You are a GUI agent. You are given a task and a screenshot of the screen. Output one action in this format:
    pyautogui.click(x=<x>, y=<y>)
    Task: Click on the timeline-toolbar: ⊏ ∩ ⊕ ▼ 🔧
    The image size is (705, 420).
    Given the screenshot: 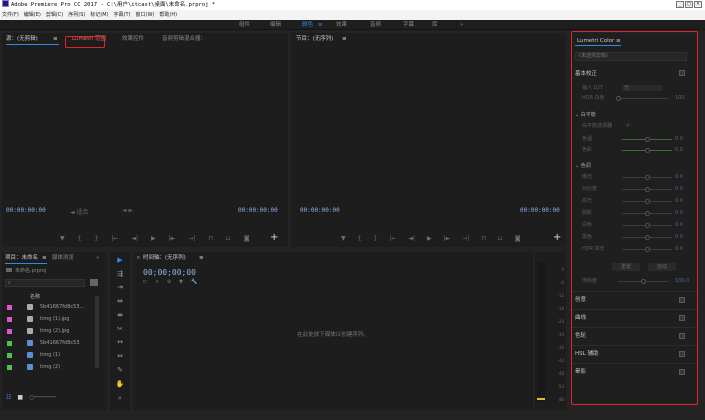 What is the action you would take?
    pyautogui.click(x=170, y=282)
    